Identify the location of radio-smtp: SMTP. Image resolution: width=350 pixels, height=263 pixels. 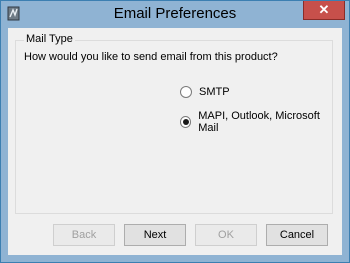
(205, 92).